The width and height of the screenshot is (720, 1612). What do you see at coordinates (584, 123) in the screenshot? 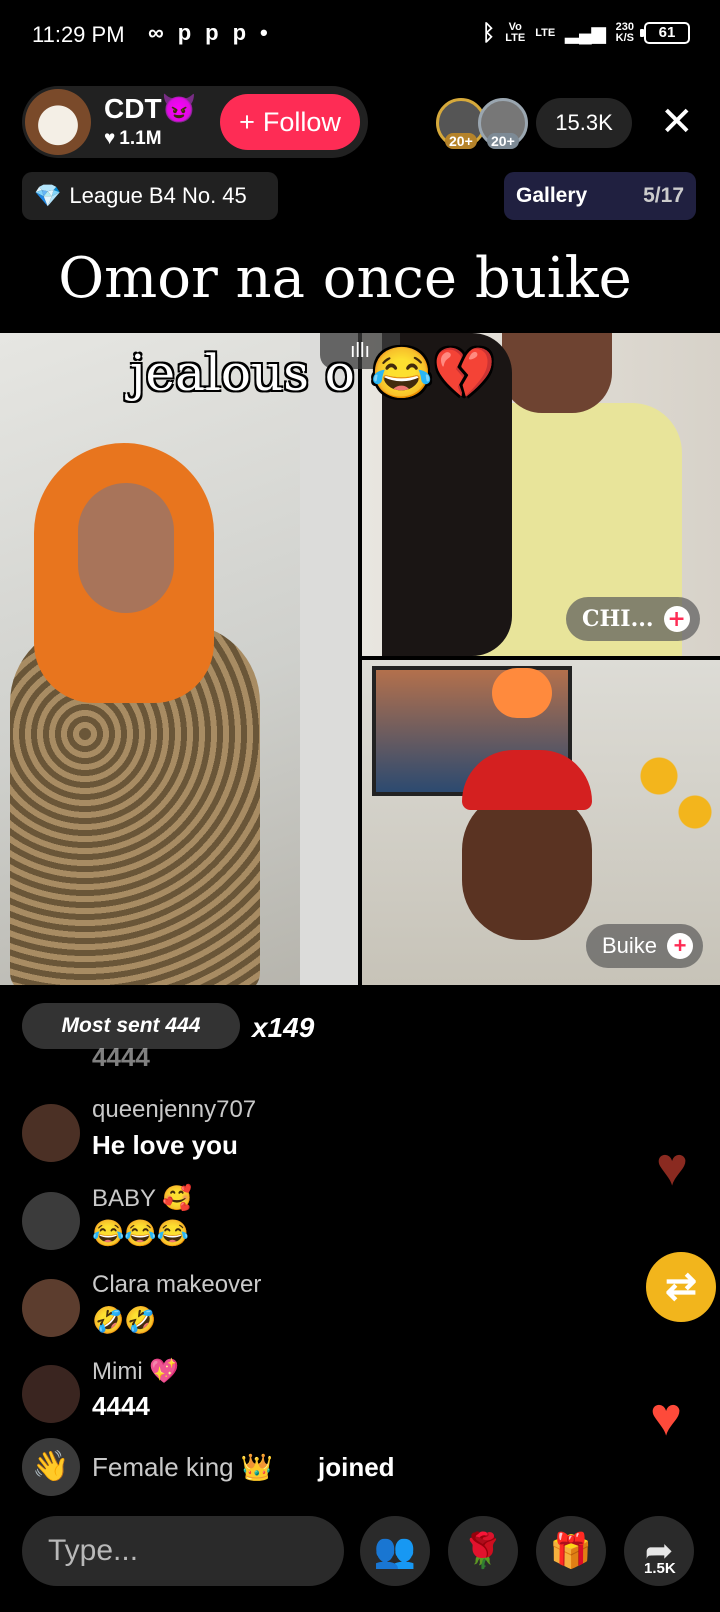
I see `viewer-count: 15.3K` at bounding box center [584, 123].